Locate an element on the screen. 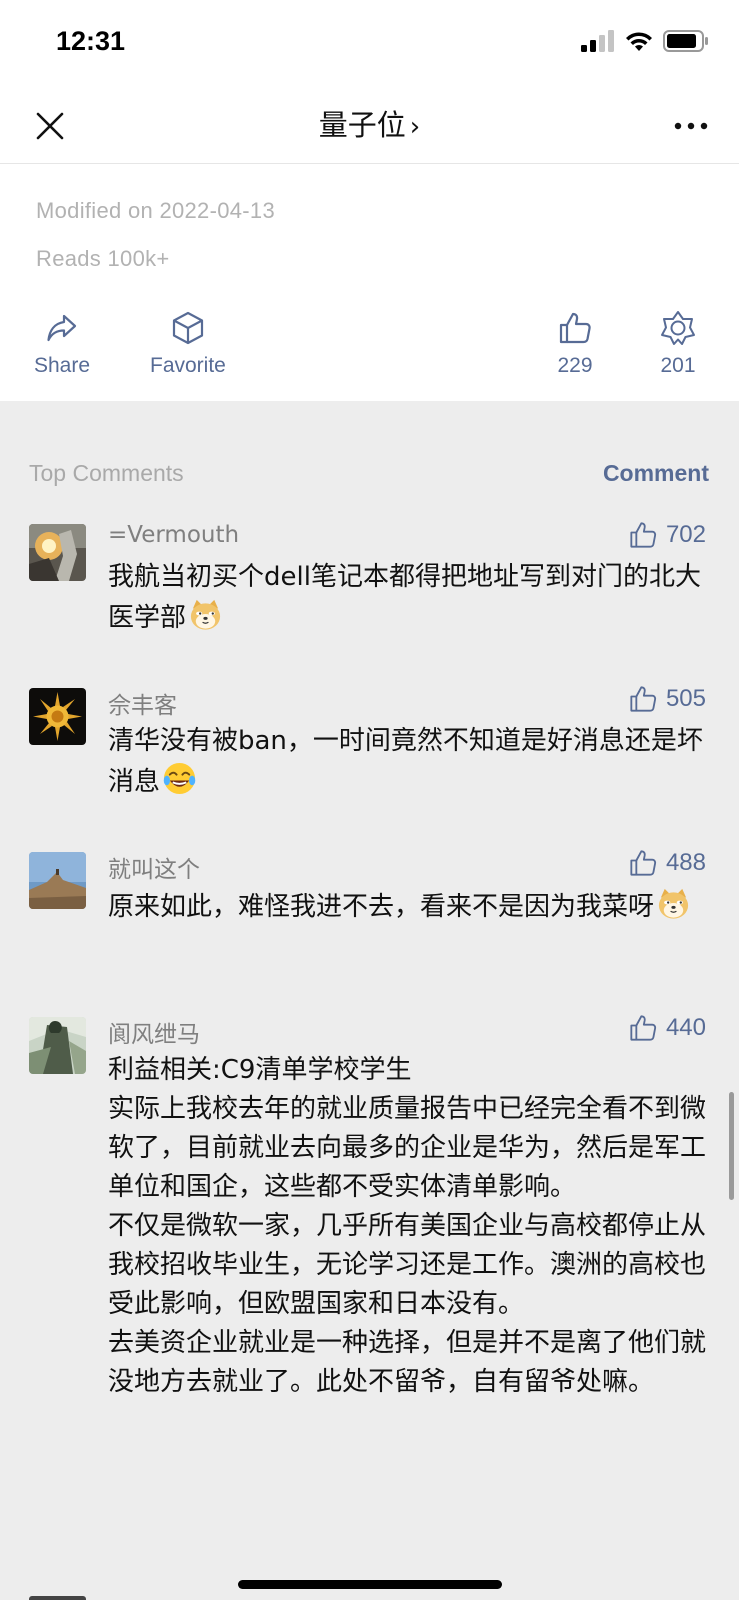 This screenshot has height=1600, width=739. scrollbar is located at coordinates (731, 1146).